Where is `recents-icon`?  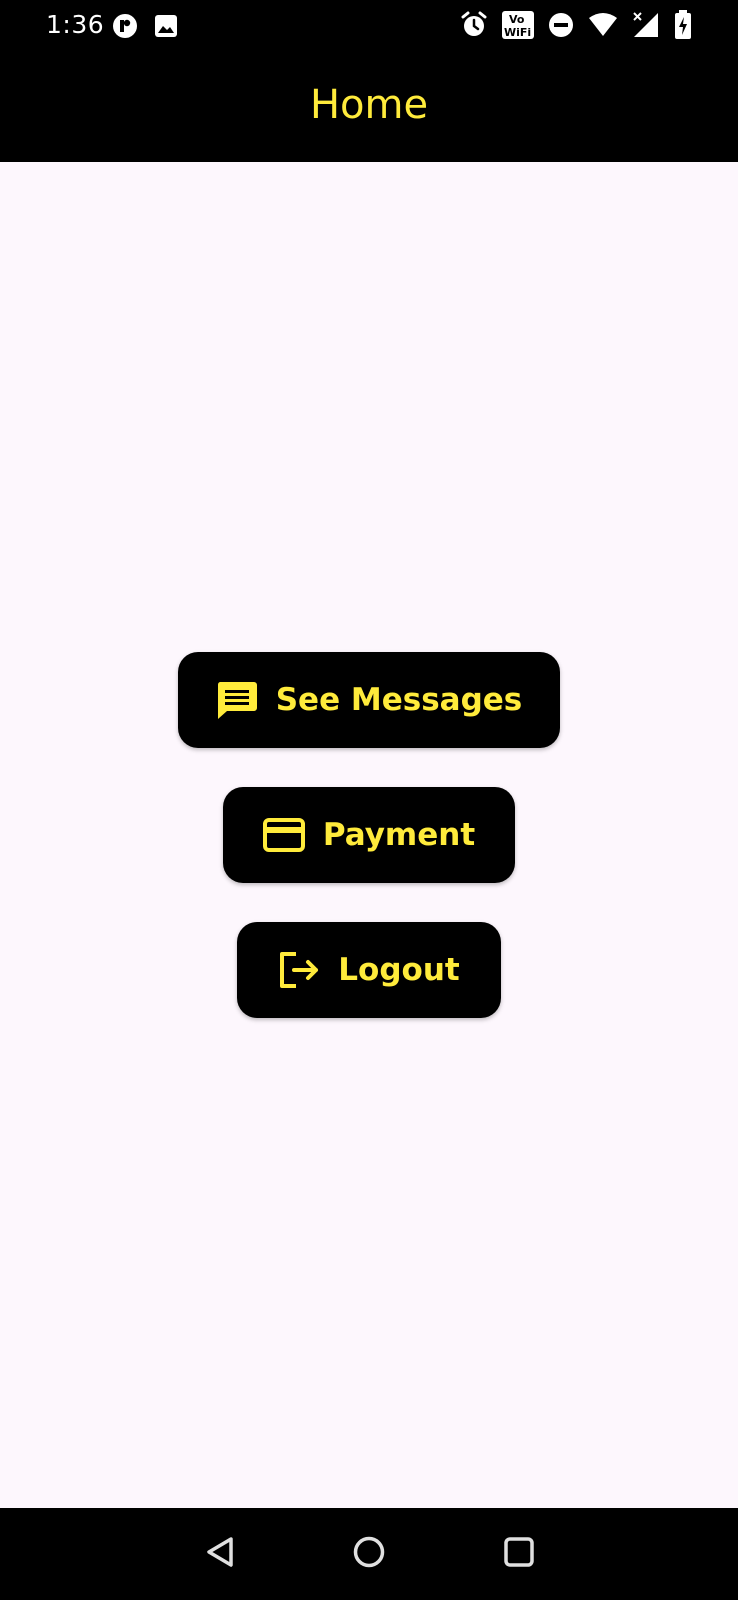
recents-icon is located at coordinates (519, 1554).